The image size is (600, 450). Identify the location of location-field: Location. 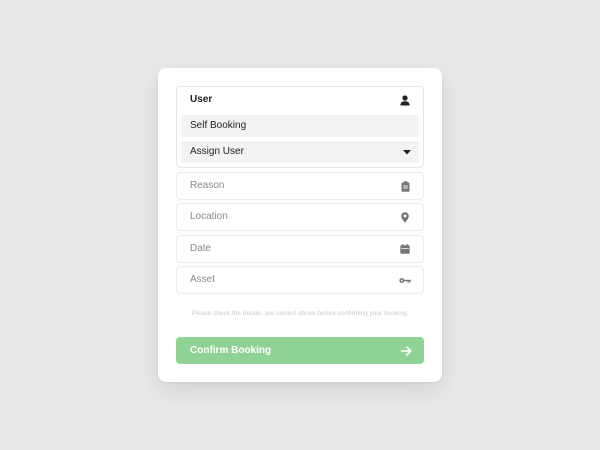
(300, 217).